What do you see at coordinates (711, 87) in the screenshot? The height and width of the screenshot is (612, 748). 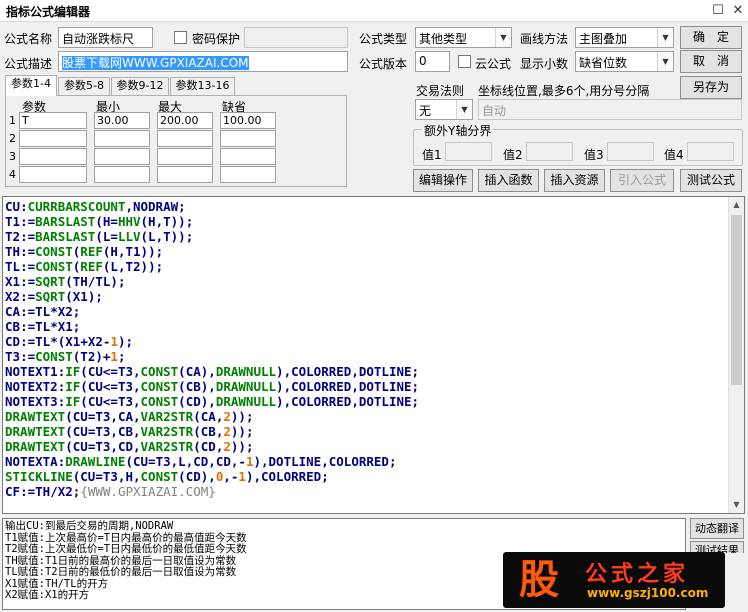 I see `save-as-button: 另存为` at bounding box center [711, 87].